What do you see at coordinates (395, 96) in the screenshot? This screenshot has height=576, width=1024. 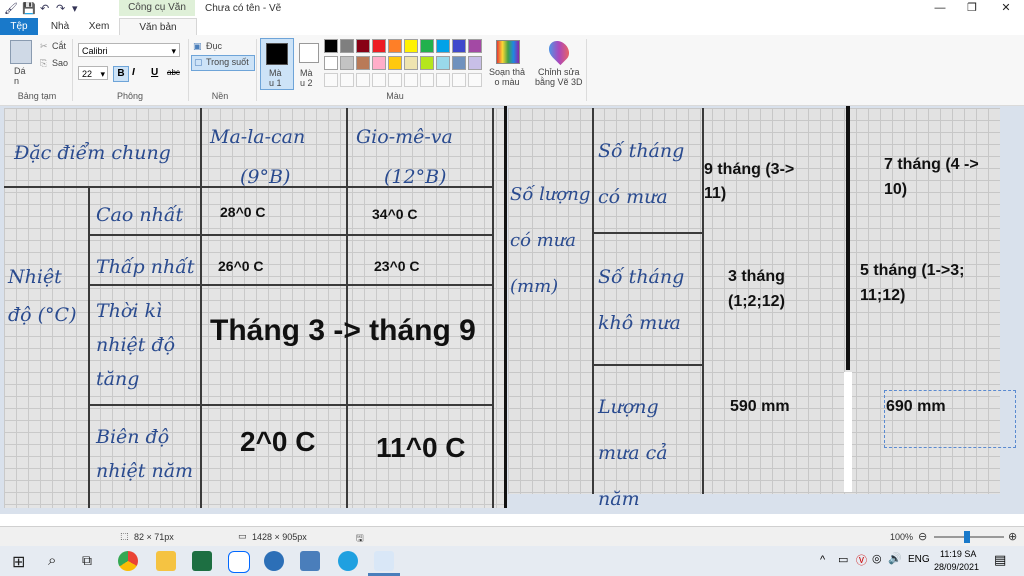 I see `colors-group-label: Màu` at bounding box center [395, 96].